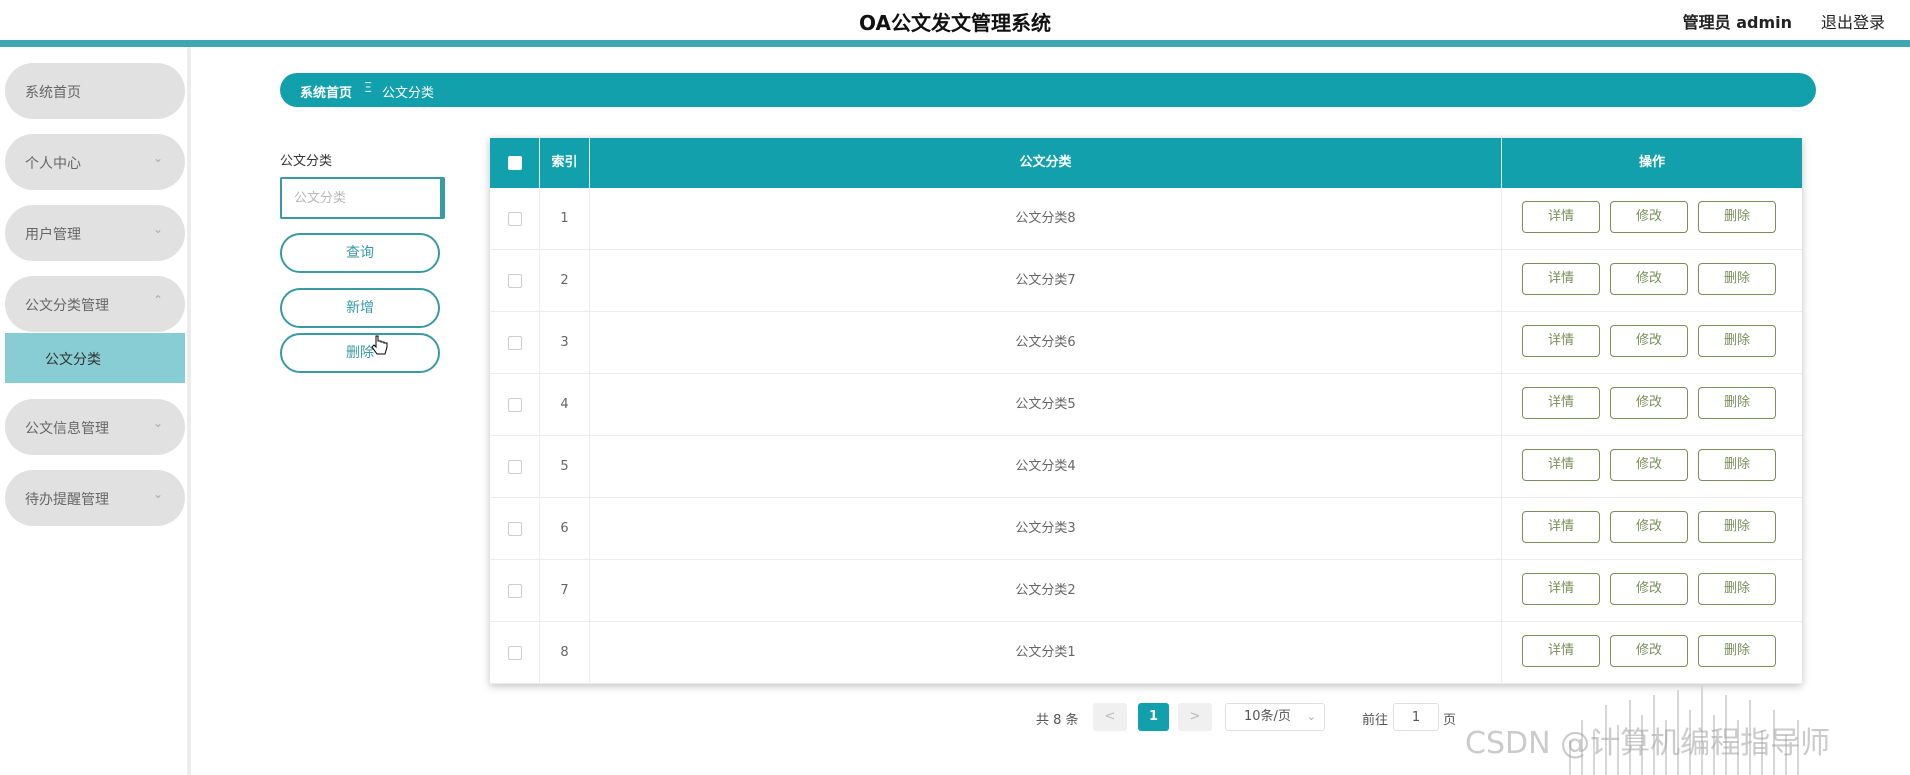 This screenshot has height=775, width=1910. What do you see at coordinates (67, 500) in the screenshot?
I see `sidebar-item-label: 待办提醒管理` at bounding box center [67, 500].